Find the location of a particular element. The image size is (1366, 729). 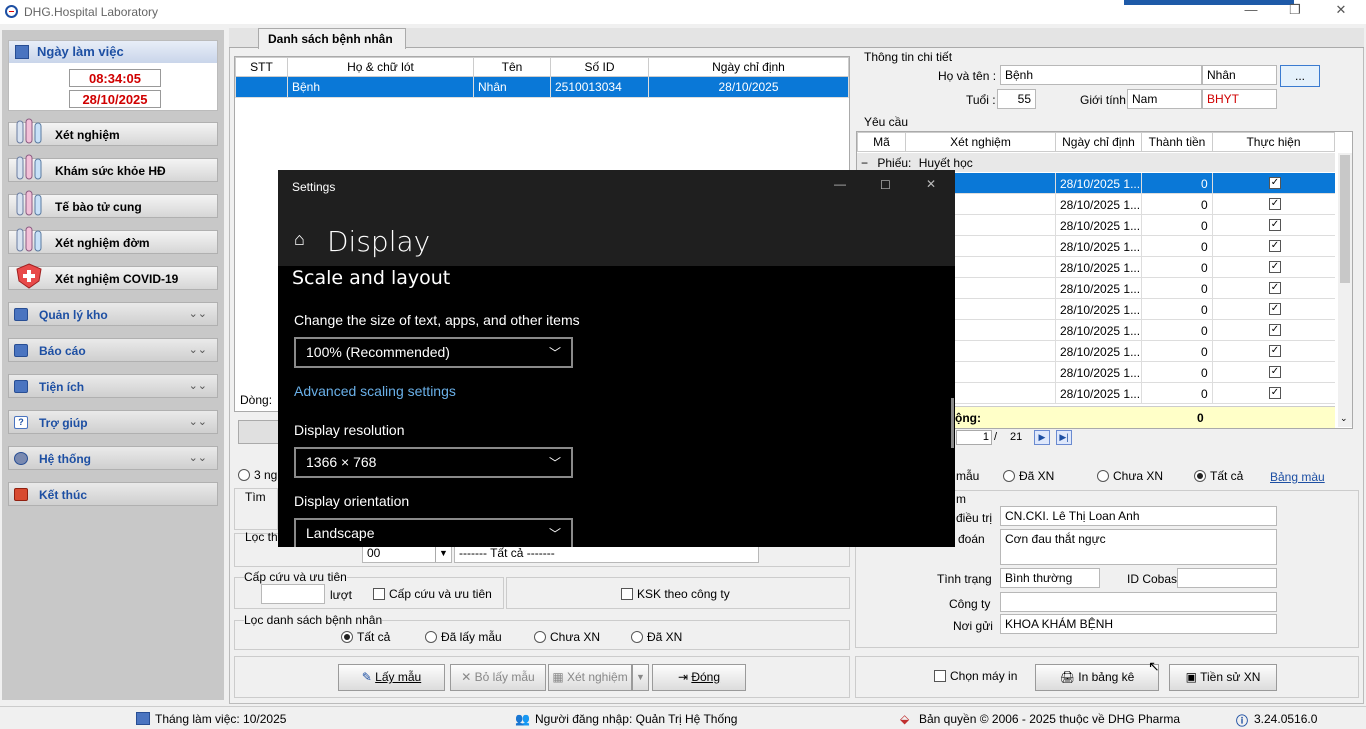

nav-xet-nghiem: Xét nghiệm is located at coordinates (113, 132).